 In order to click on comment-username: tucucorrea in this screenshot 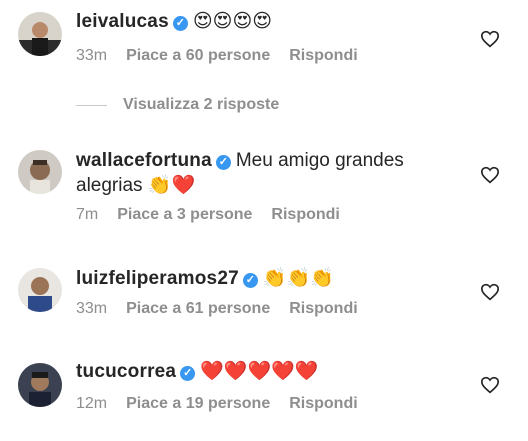, I will do `click(126, 371)`.